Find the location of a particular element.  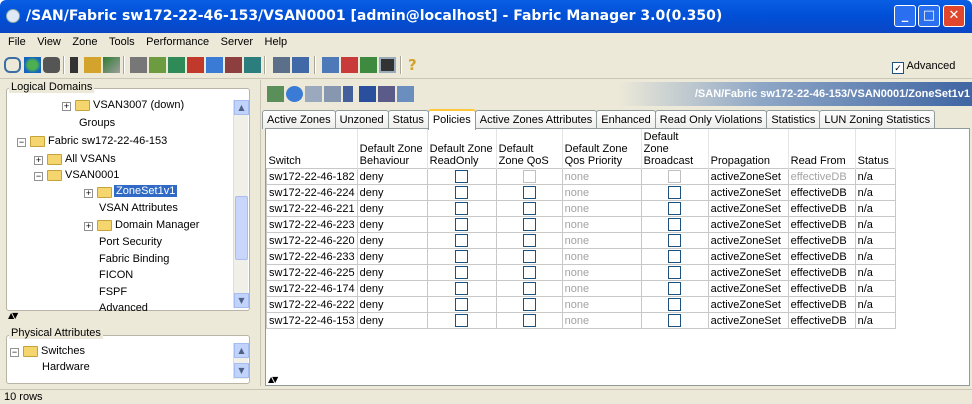

zone-icon is located at coordinates (138, 65).